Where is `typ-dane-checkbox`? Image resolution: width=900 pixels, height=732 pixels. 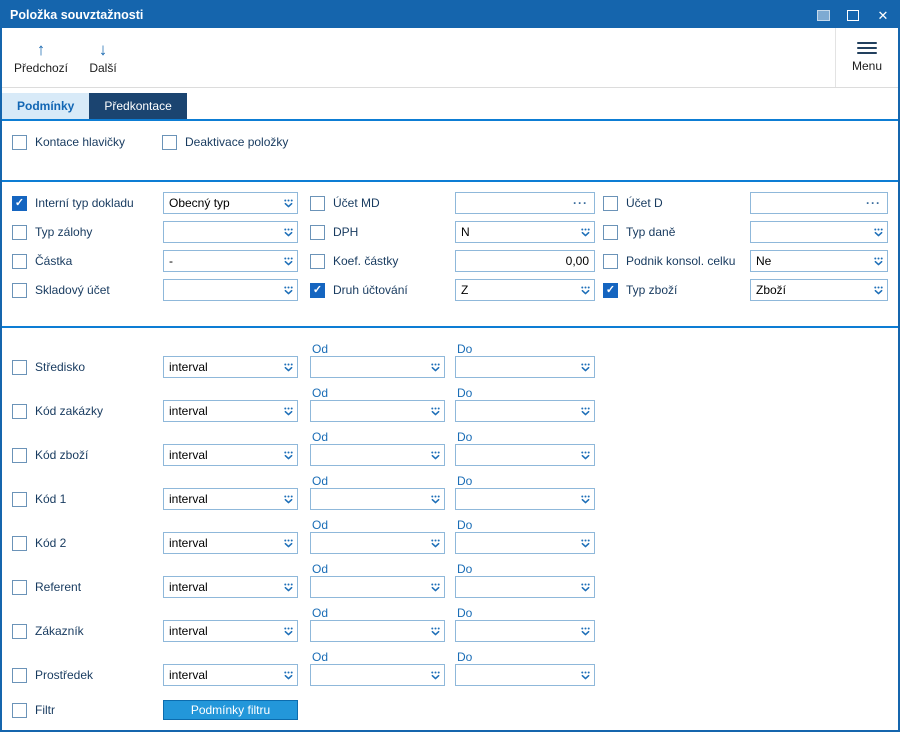 typ-dane-checkbox is located at coordinates (610, 232).